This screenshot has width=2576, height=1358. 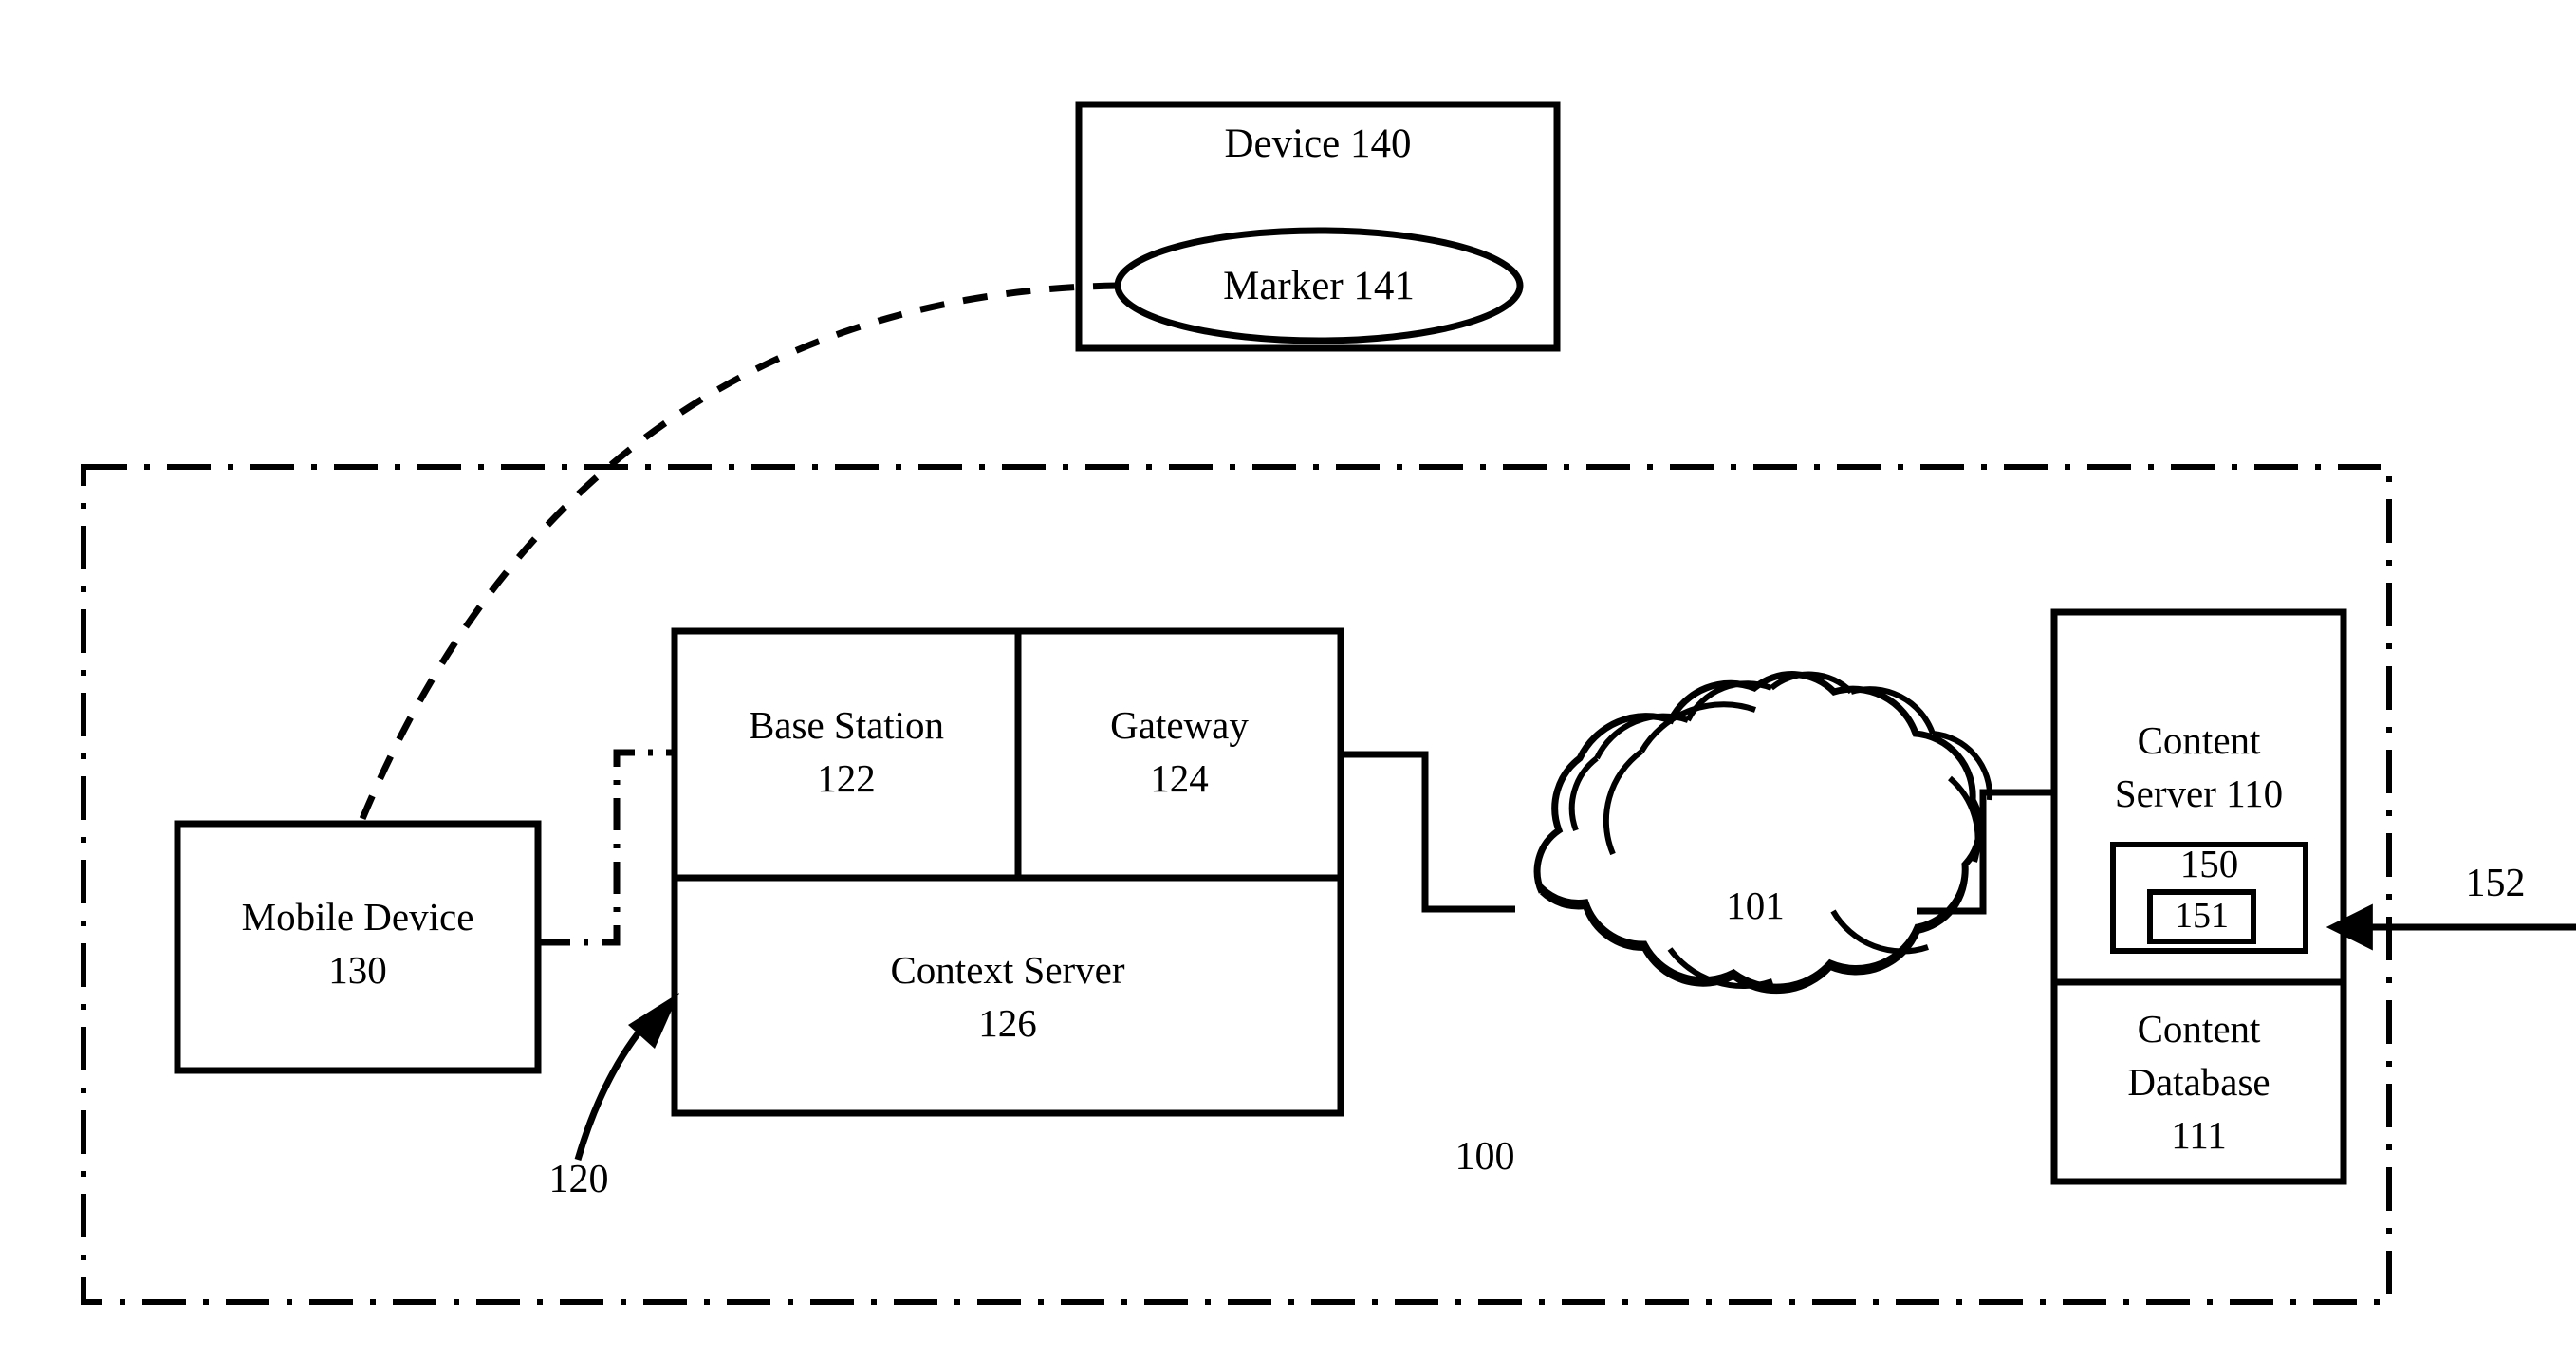 I want to click on module-151-ref: 151, so click(x=2202, y=916).